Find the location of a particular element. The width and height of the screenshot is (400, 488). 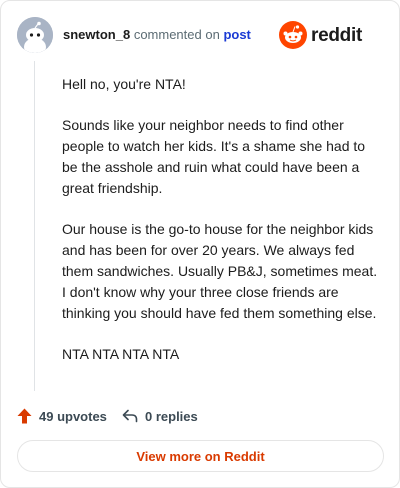

reddit-logo: reddit is located at coordinates (331, 35).